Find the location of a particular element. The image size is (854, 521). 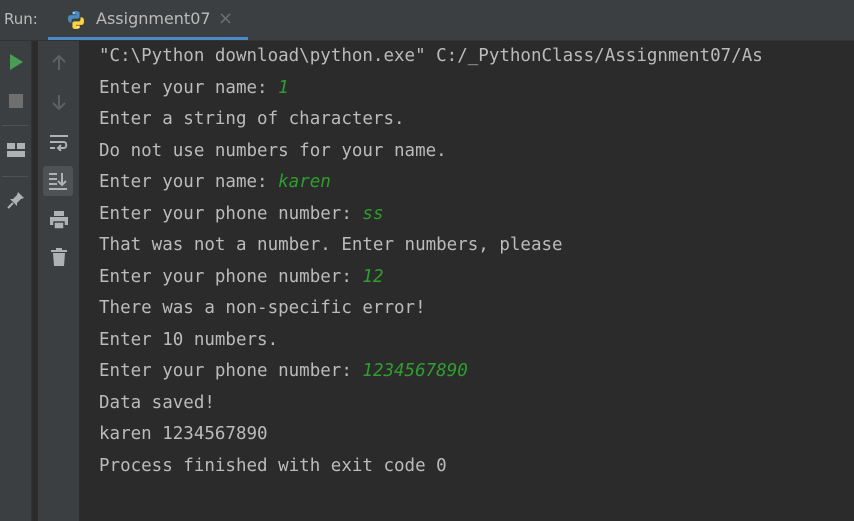

console-line: Process finished with exit code 0 is located at coordinates (273, 466).